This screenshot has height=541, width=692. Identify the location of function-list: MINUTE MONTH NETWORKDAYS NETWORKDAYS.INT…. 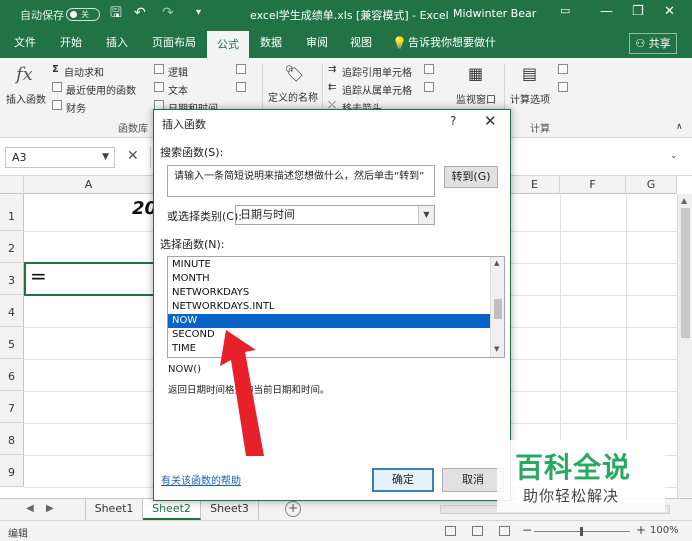
(336, 307).